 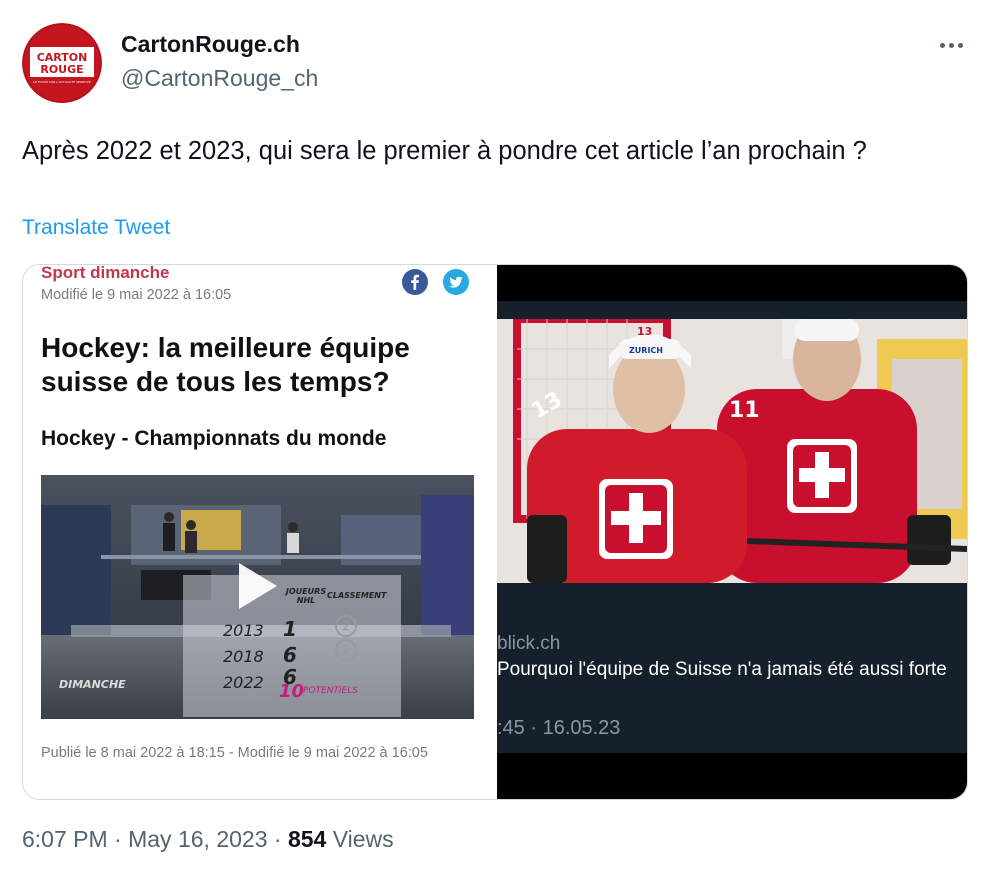 I want to click on translate-tweet-link: Translate Tweet, so click(x=96, y=228).